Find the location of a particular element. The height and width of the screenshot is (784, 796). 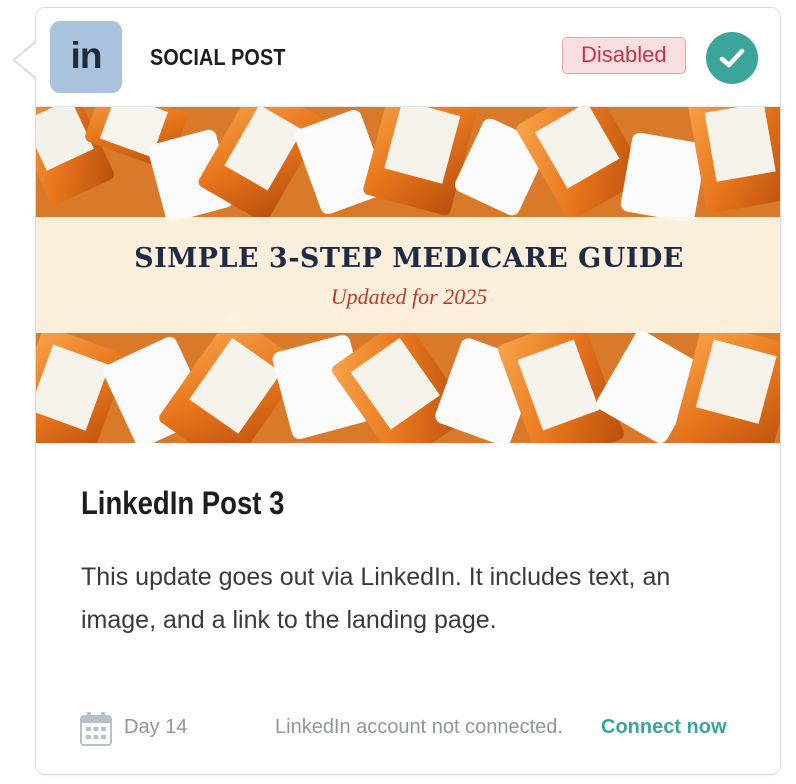

post-title: LinkedIn Post 3 is located at coordinates (183, 503).